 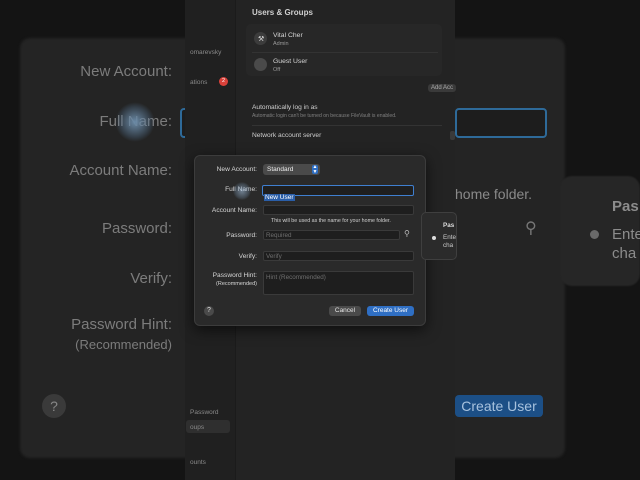 I want to click on user-icon: ⚒, so click(x=261, y=39).